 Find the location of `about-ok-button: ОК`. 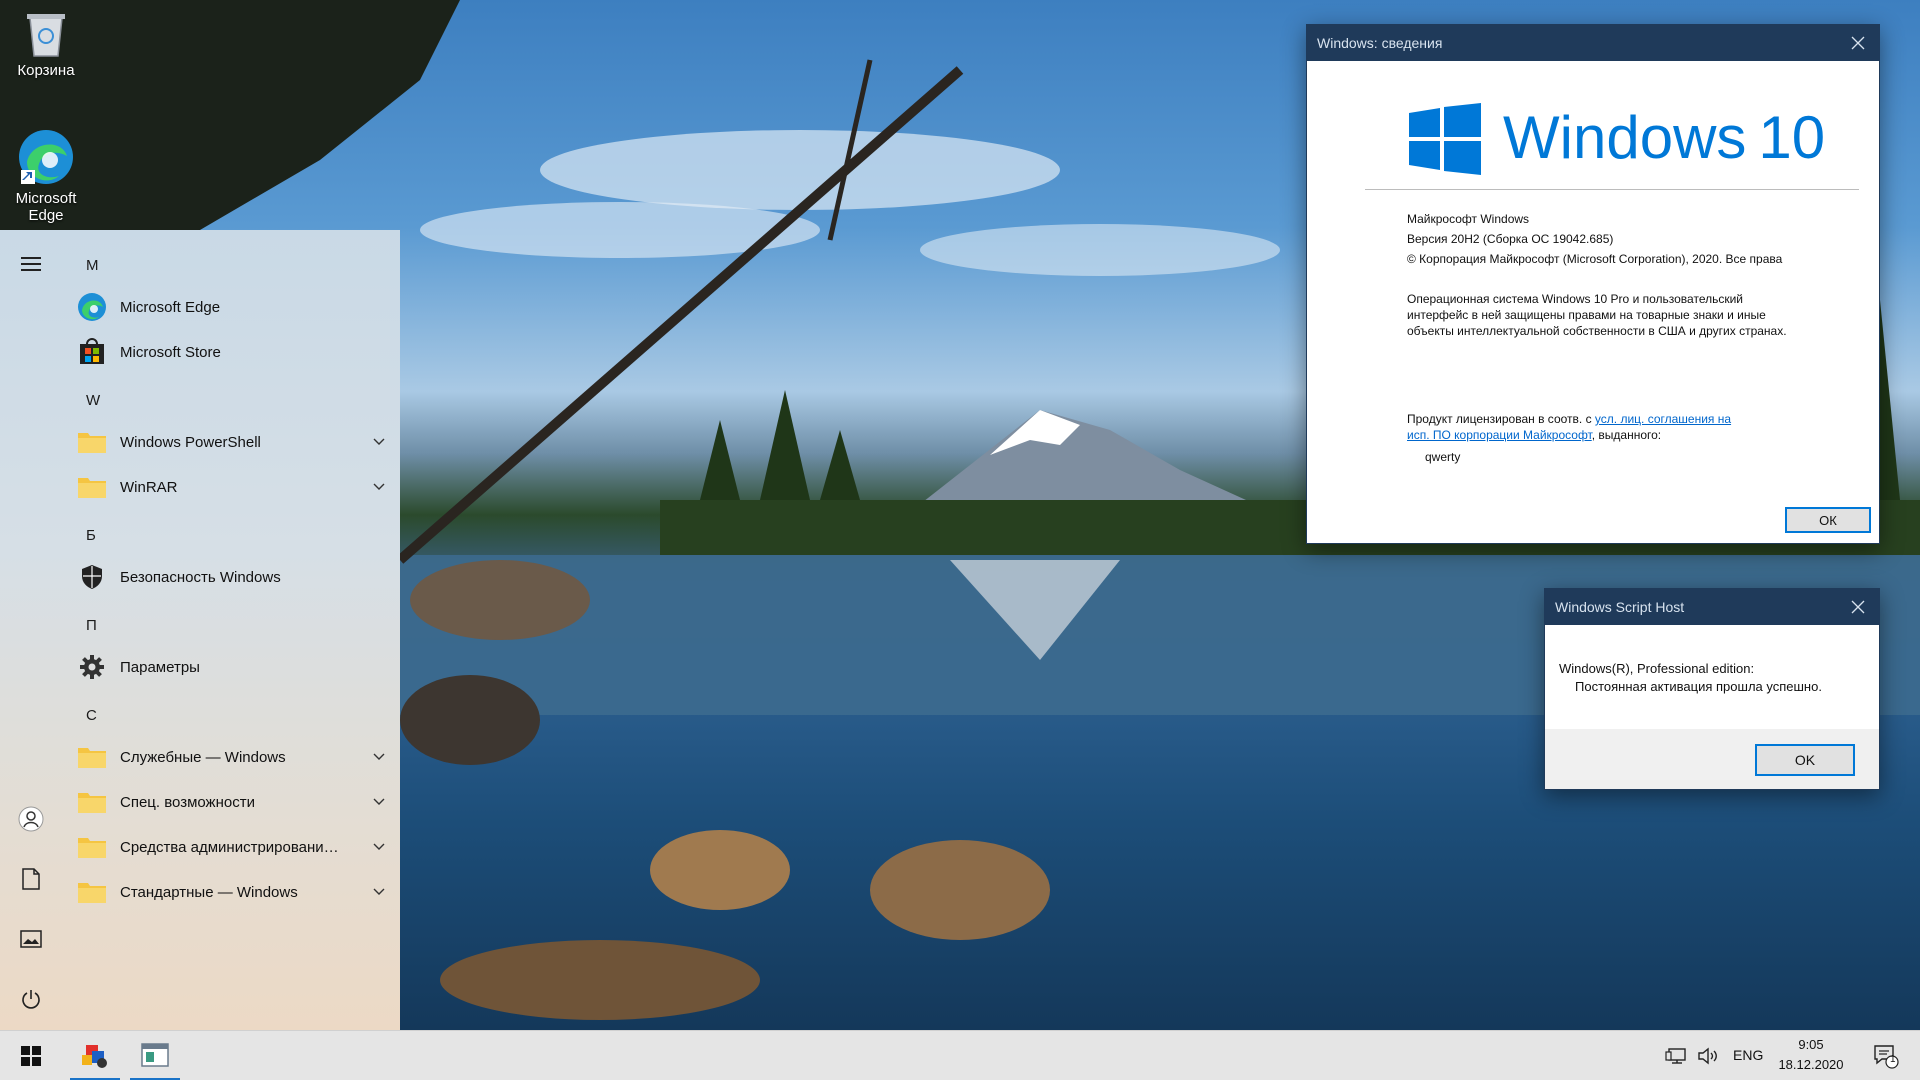

about-ok-button: ОК is located at coordinates (1828, 520).